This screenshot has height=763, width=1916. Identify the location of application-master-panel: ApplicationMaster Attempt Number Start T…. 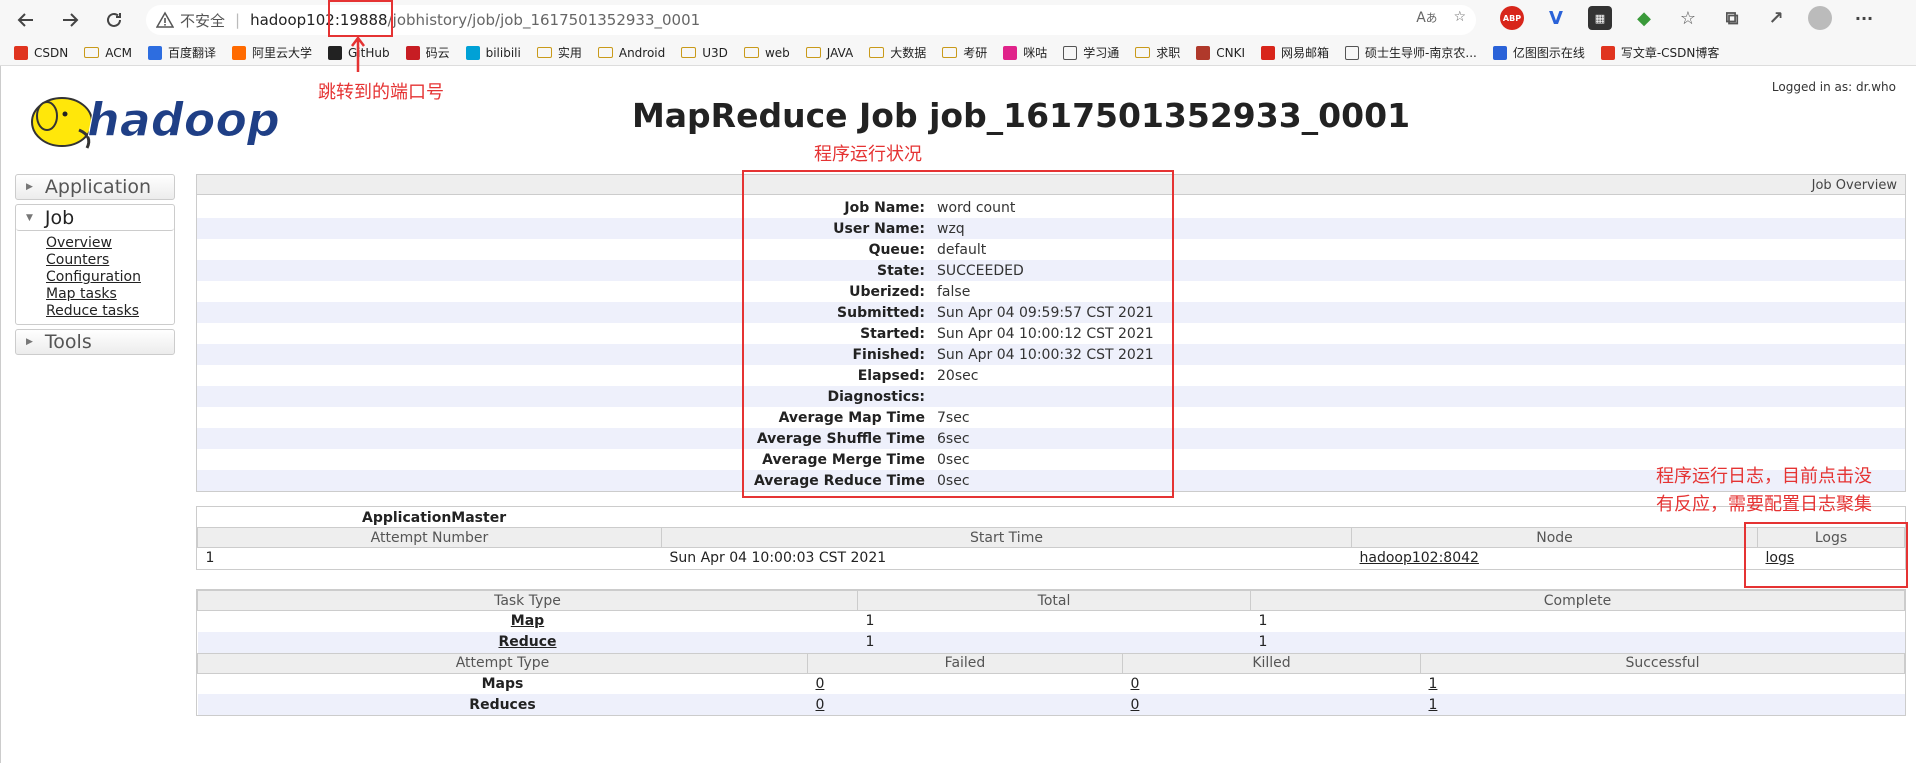
(1051, 538).